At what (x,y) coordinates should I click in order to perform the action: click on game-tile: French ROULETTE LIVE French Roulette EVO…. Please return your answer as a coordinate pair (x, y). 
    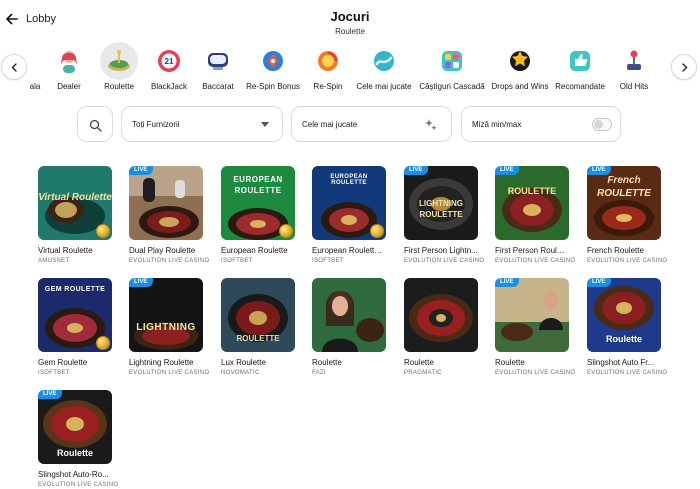
    Looking at the image, I should click on (627, 215).